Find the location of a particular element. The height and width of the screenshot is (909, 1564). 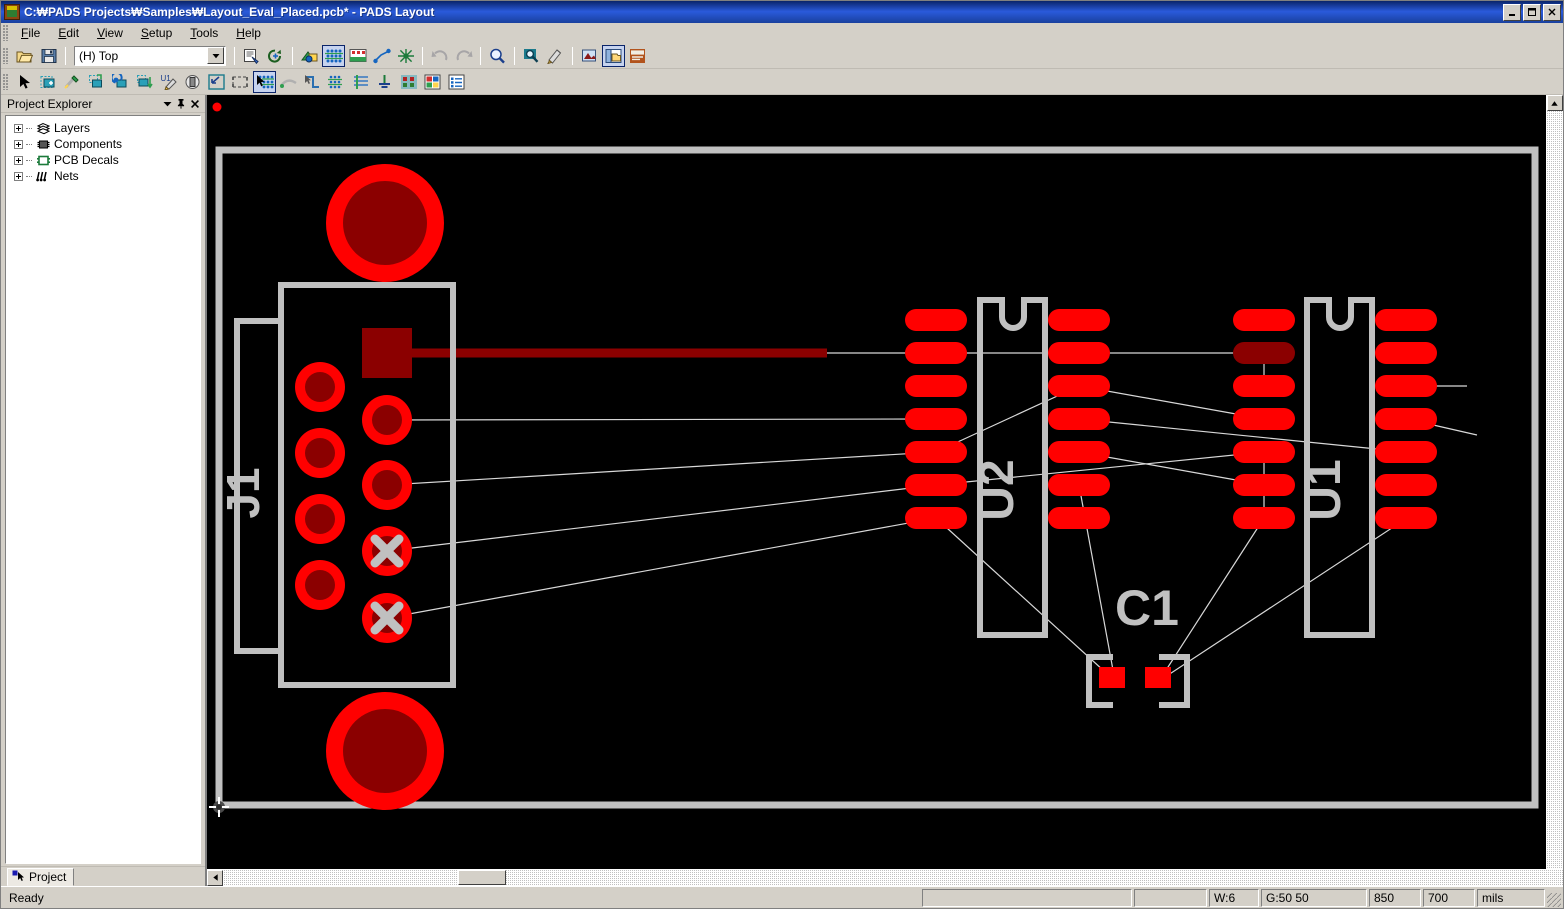

menu-tools: Tools is located at coordinates (204, 33).